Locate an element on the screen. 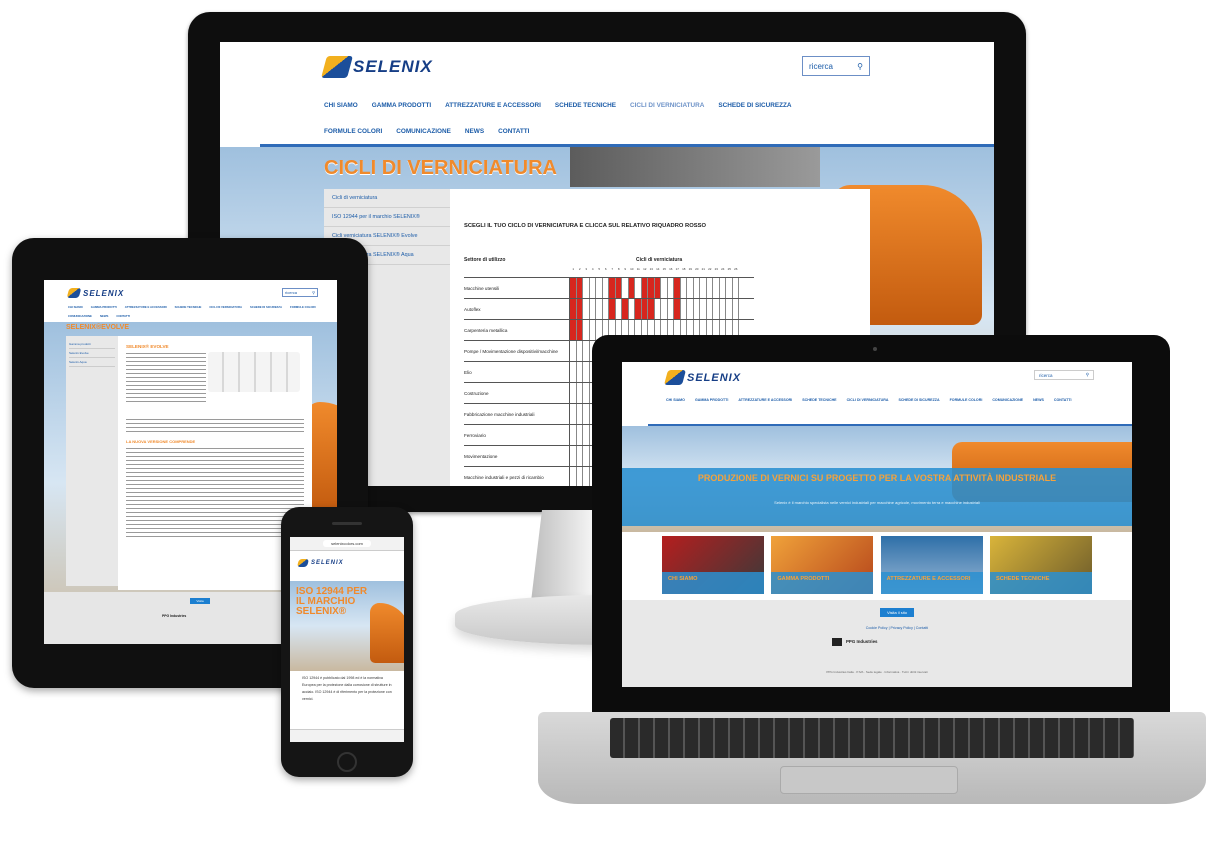 The width and height of the screenshot is (1207, 845). laptop-search-input: ricerca ⚲ is located at coordinates (1064, 375).